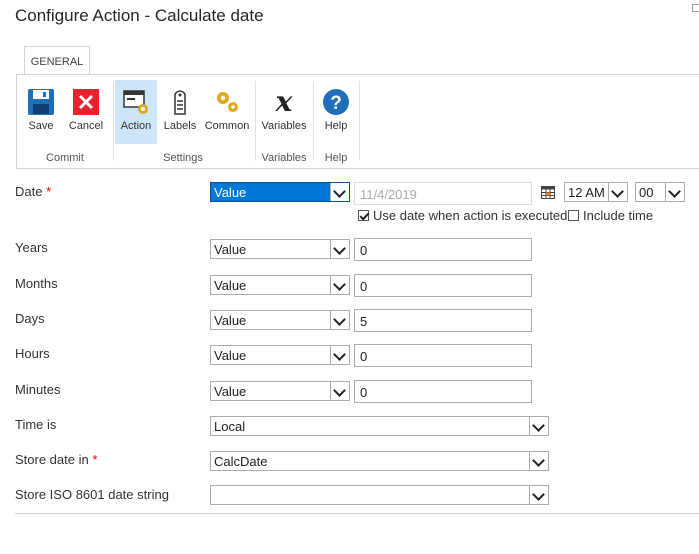 The width and height of the screenshot is (699, 554). I want to click on months-label: Months, so click(36, 283).